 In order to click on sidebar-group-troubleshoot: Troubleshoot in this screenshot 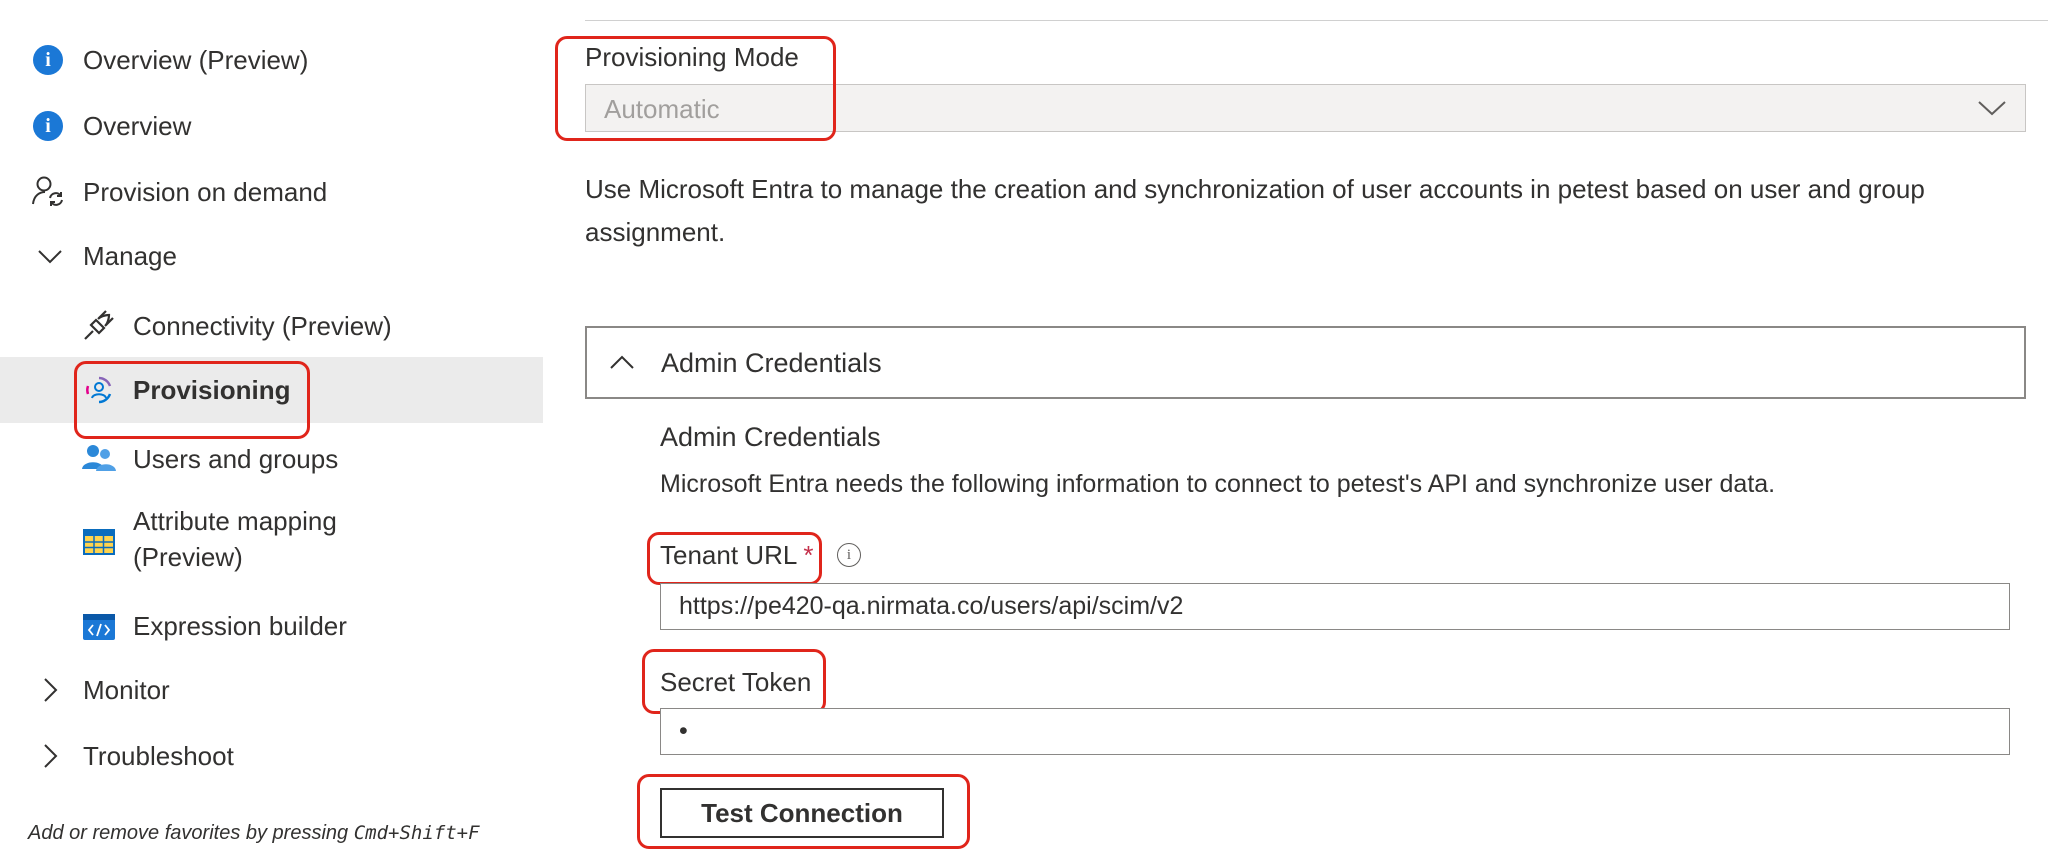, I will do `click(271, 756)`.